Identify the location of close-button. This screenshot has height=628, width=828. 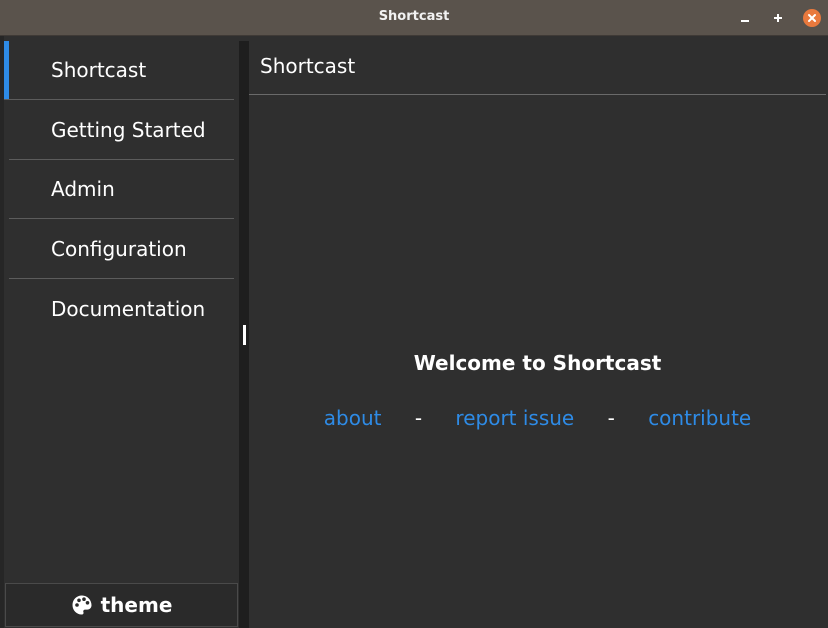
(812, 18).